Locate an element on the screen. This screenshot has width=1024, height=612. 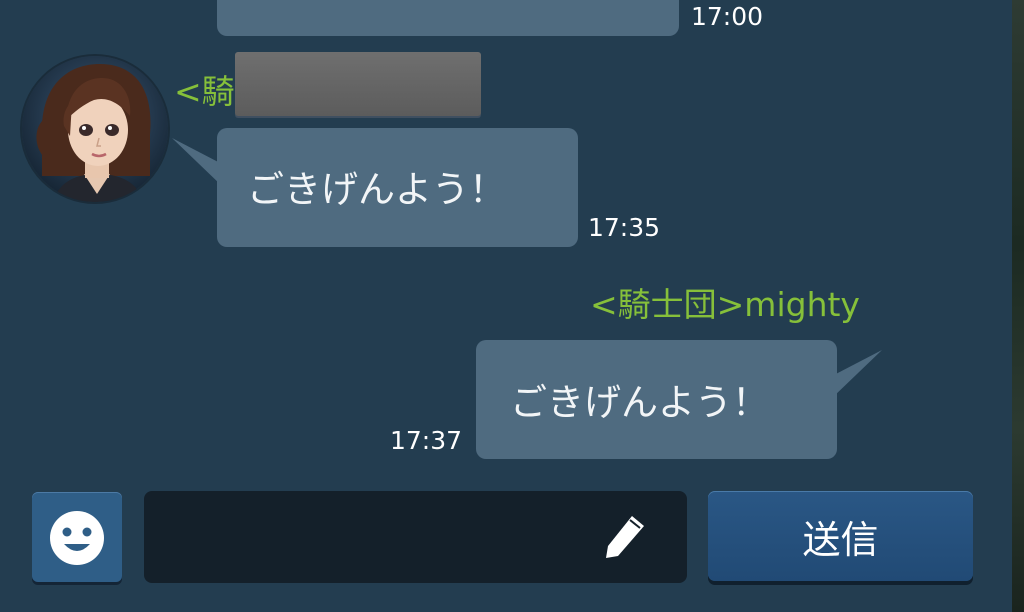
send-button: 送信 is located at coordinates (840, 536).